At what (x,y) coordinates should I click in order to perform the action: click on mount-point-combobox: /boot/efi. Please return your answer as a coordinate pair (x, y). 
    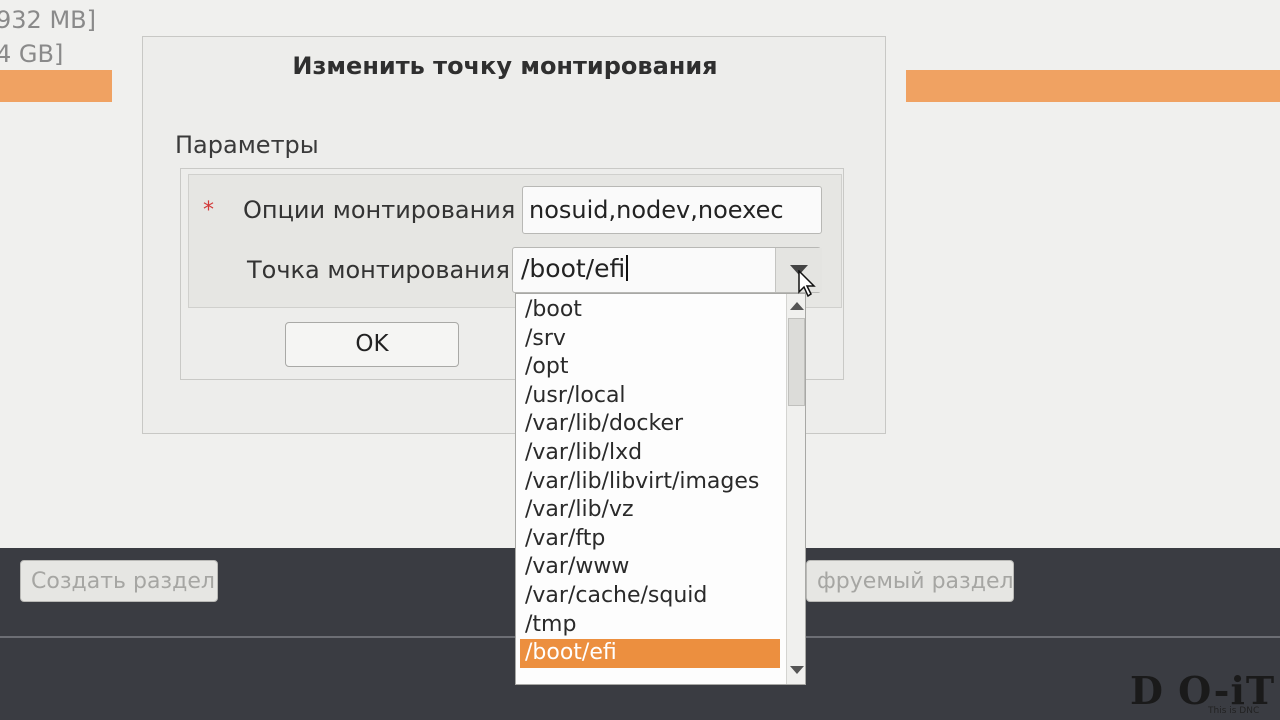
    Looking at the image, I should click on (667, 270).